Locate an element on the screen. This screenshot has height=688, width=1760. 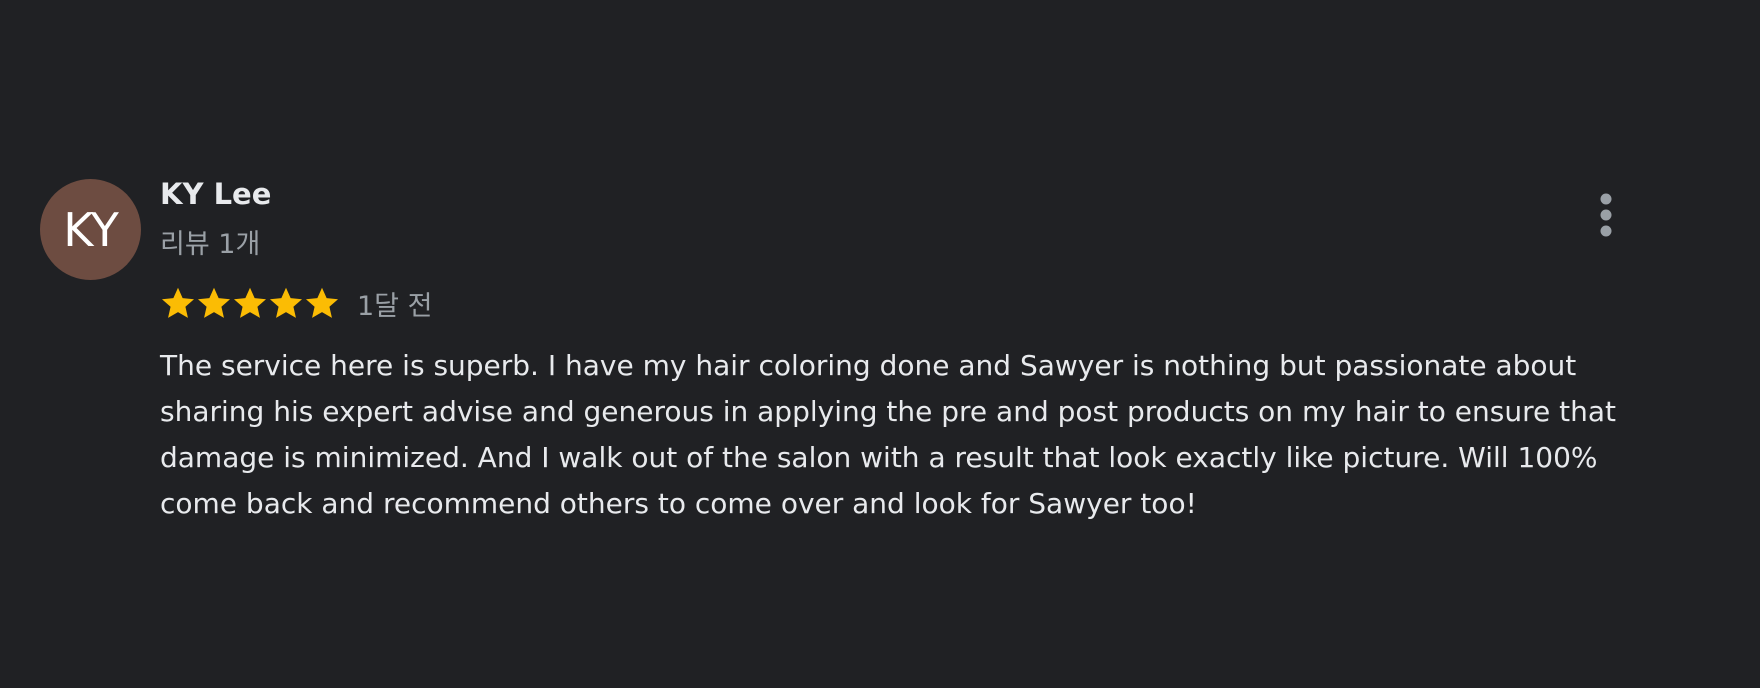
more-vert-icon is located at coordinates (1606, 215).